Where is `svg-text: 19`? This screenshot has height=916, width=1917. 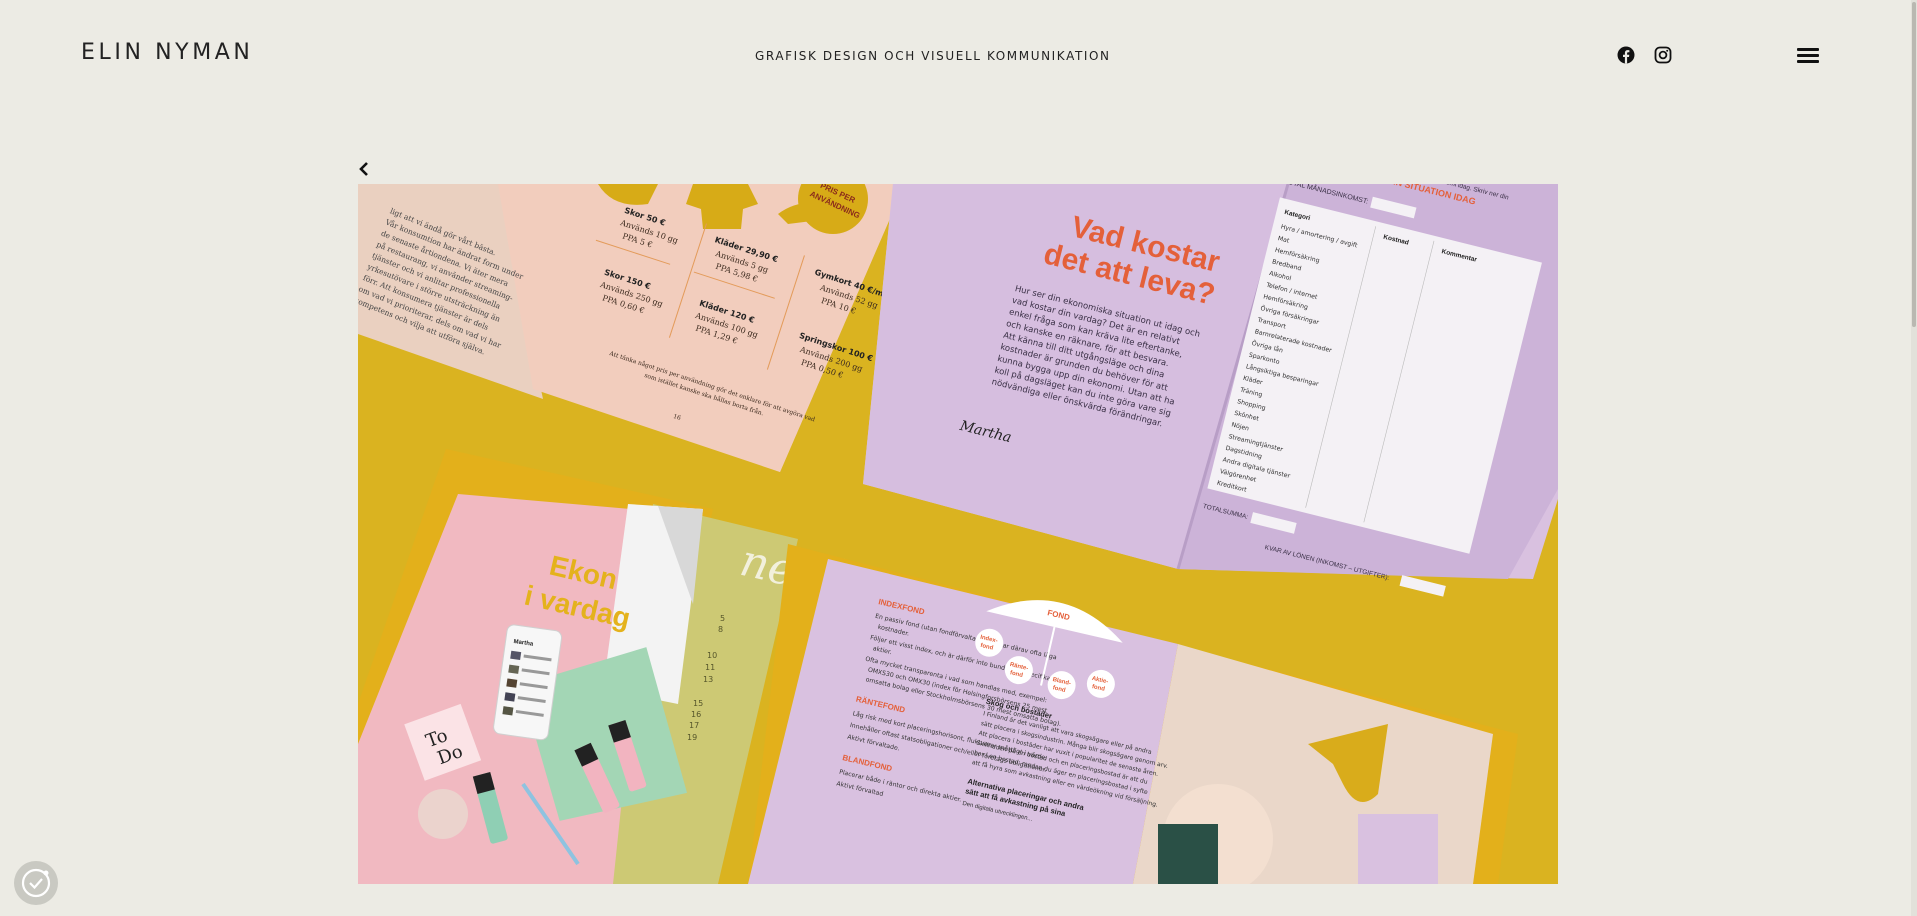
svg-text: 19 is located at coordinates (692, 737).